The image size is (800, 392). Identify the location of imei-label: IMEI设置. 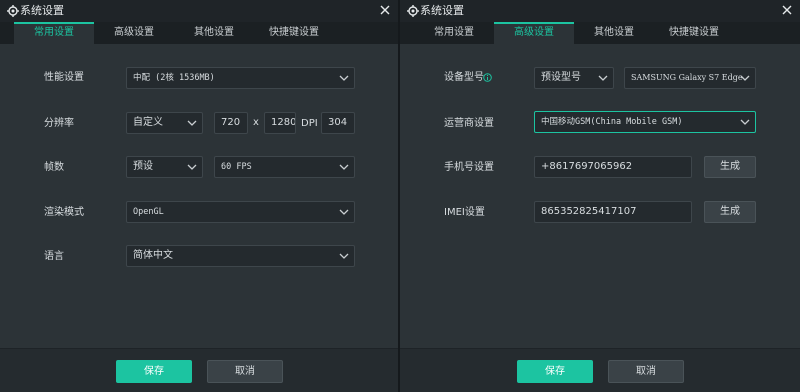
(464, 212).